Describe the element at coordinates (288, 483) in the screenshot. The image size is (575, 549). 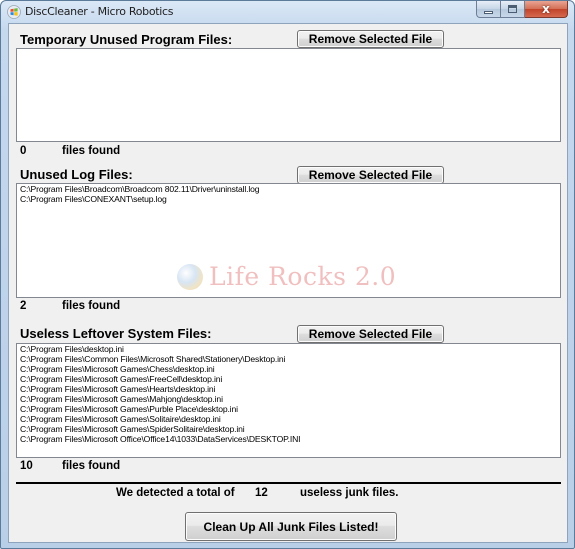
I see `separator-line` at that location.